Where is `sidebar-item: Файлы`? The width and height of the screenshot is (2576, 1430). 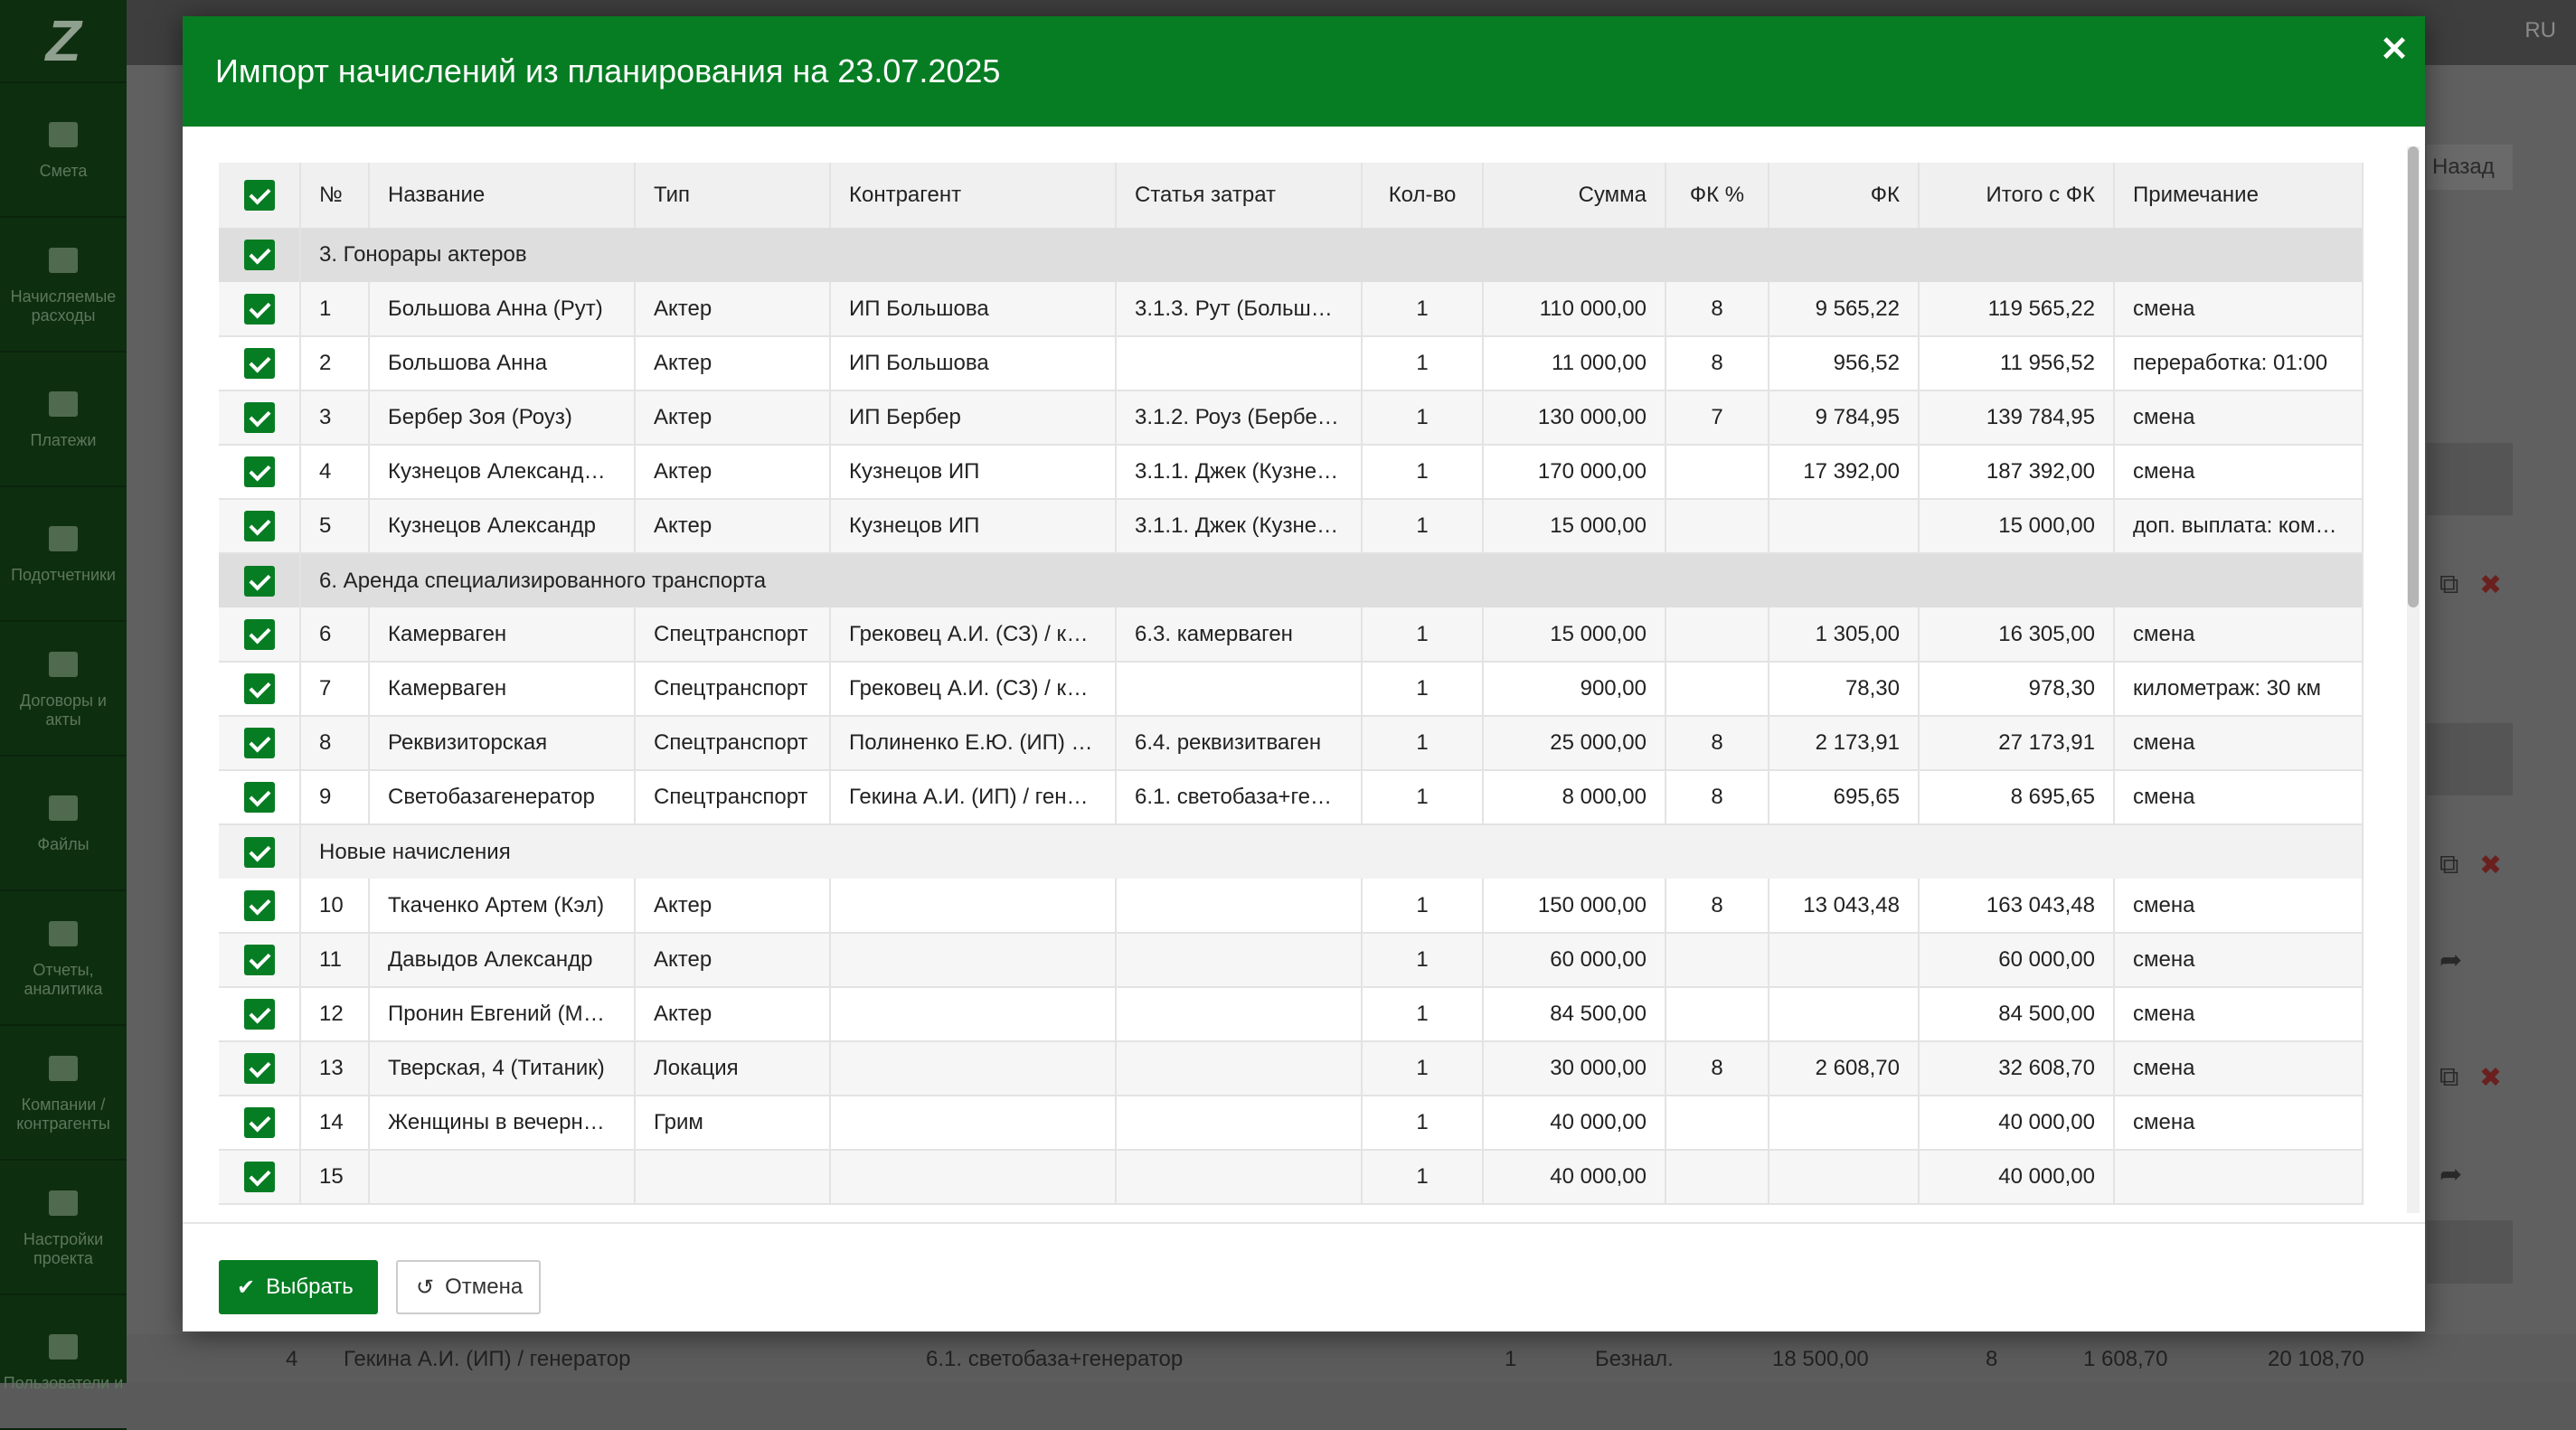
sidebar-item: Файлы is located at coordinates (63, 824).